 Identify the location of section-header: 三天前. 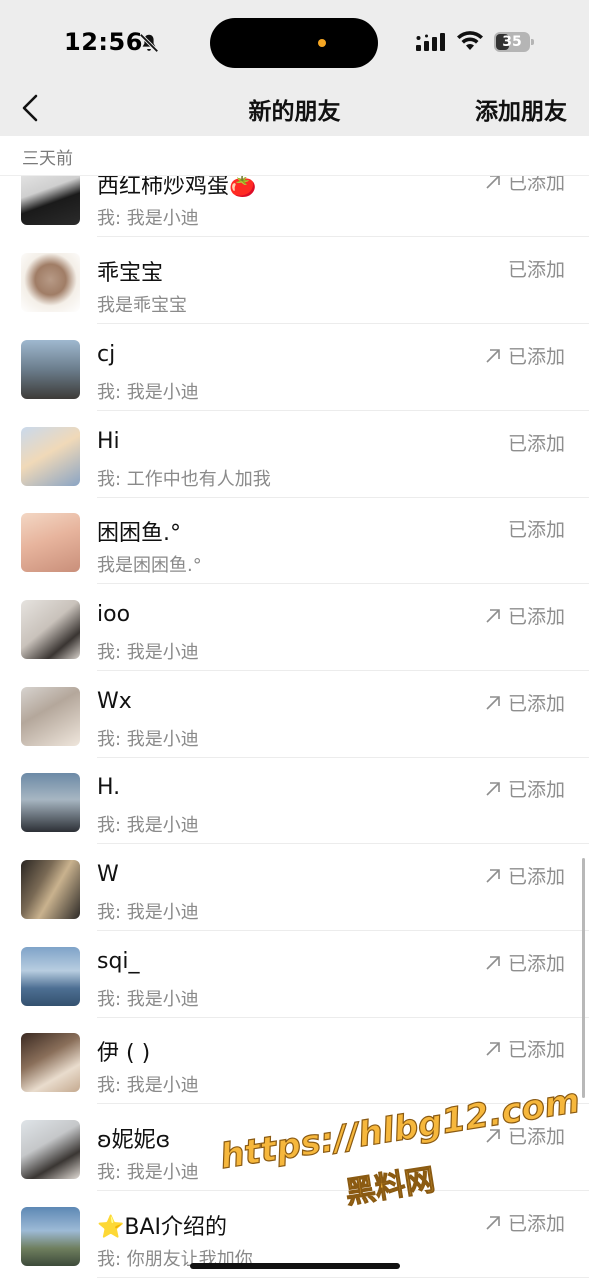
(294, 156).